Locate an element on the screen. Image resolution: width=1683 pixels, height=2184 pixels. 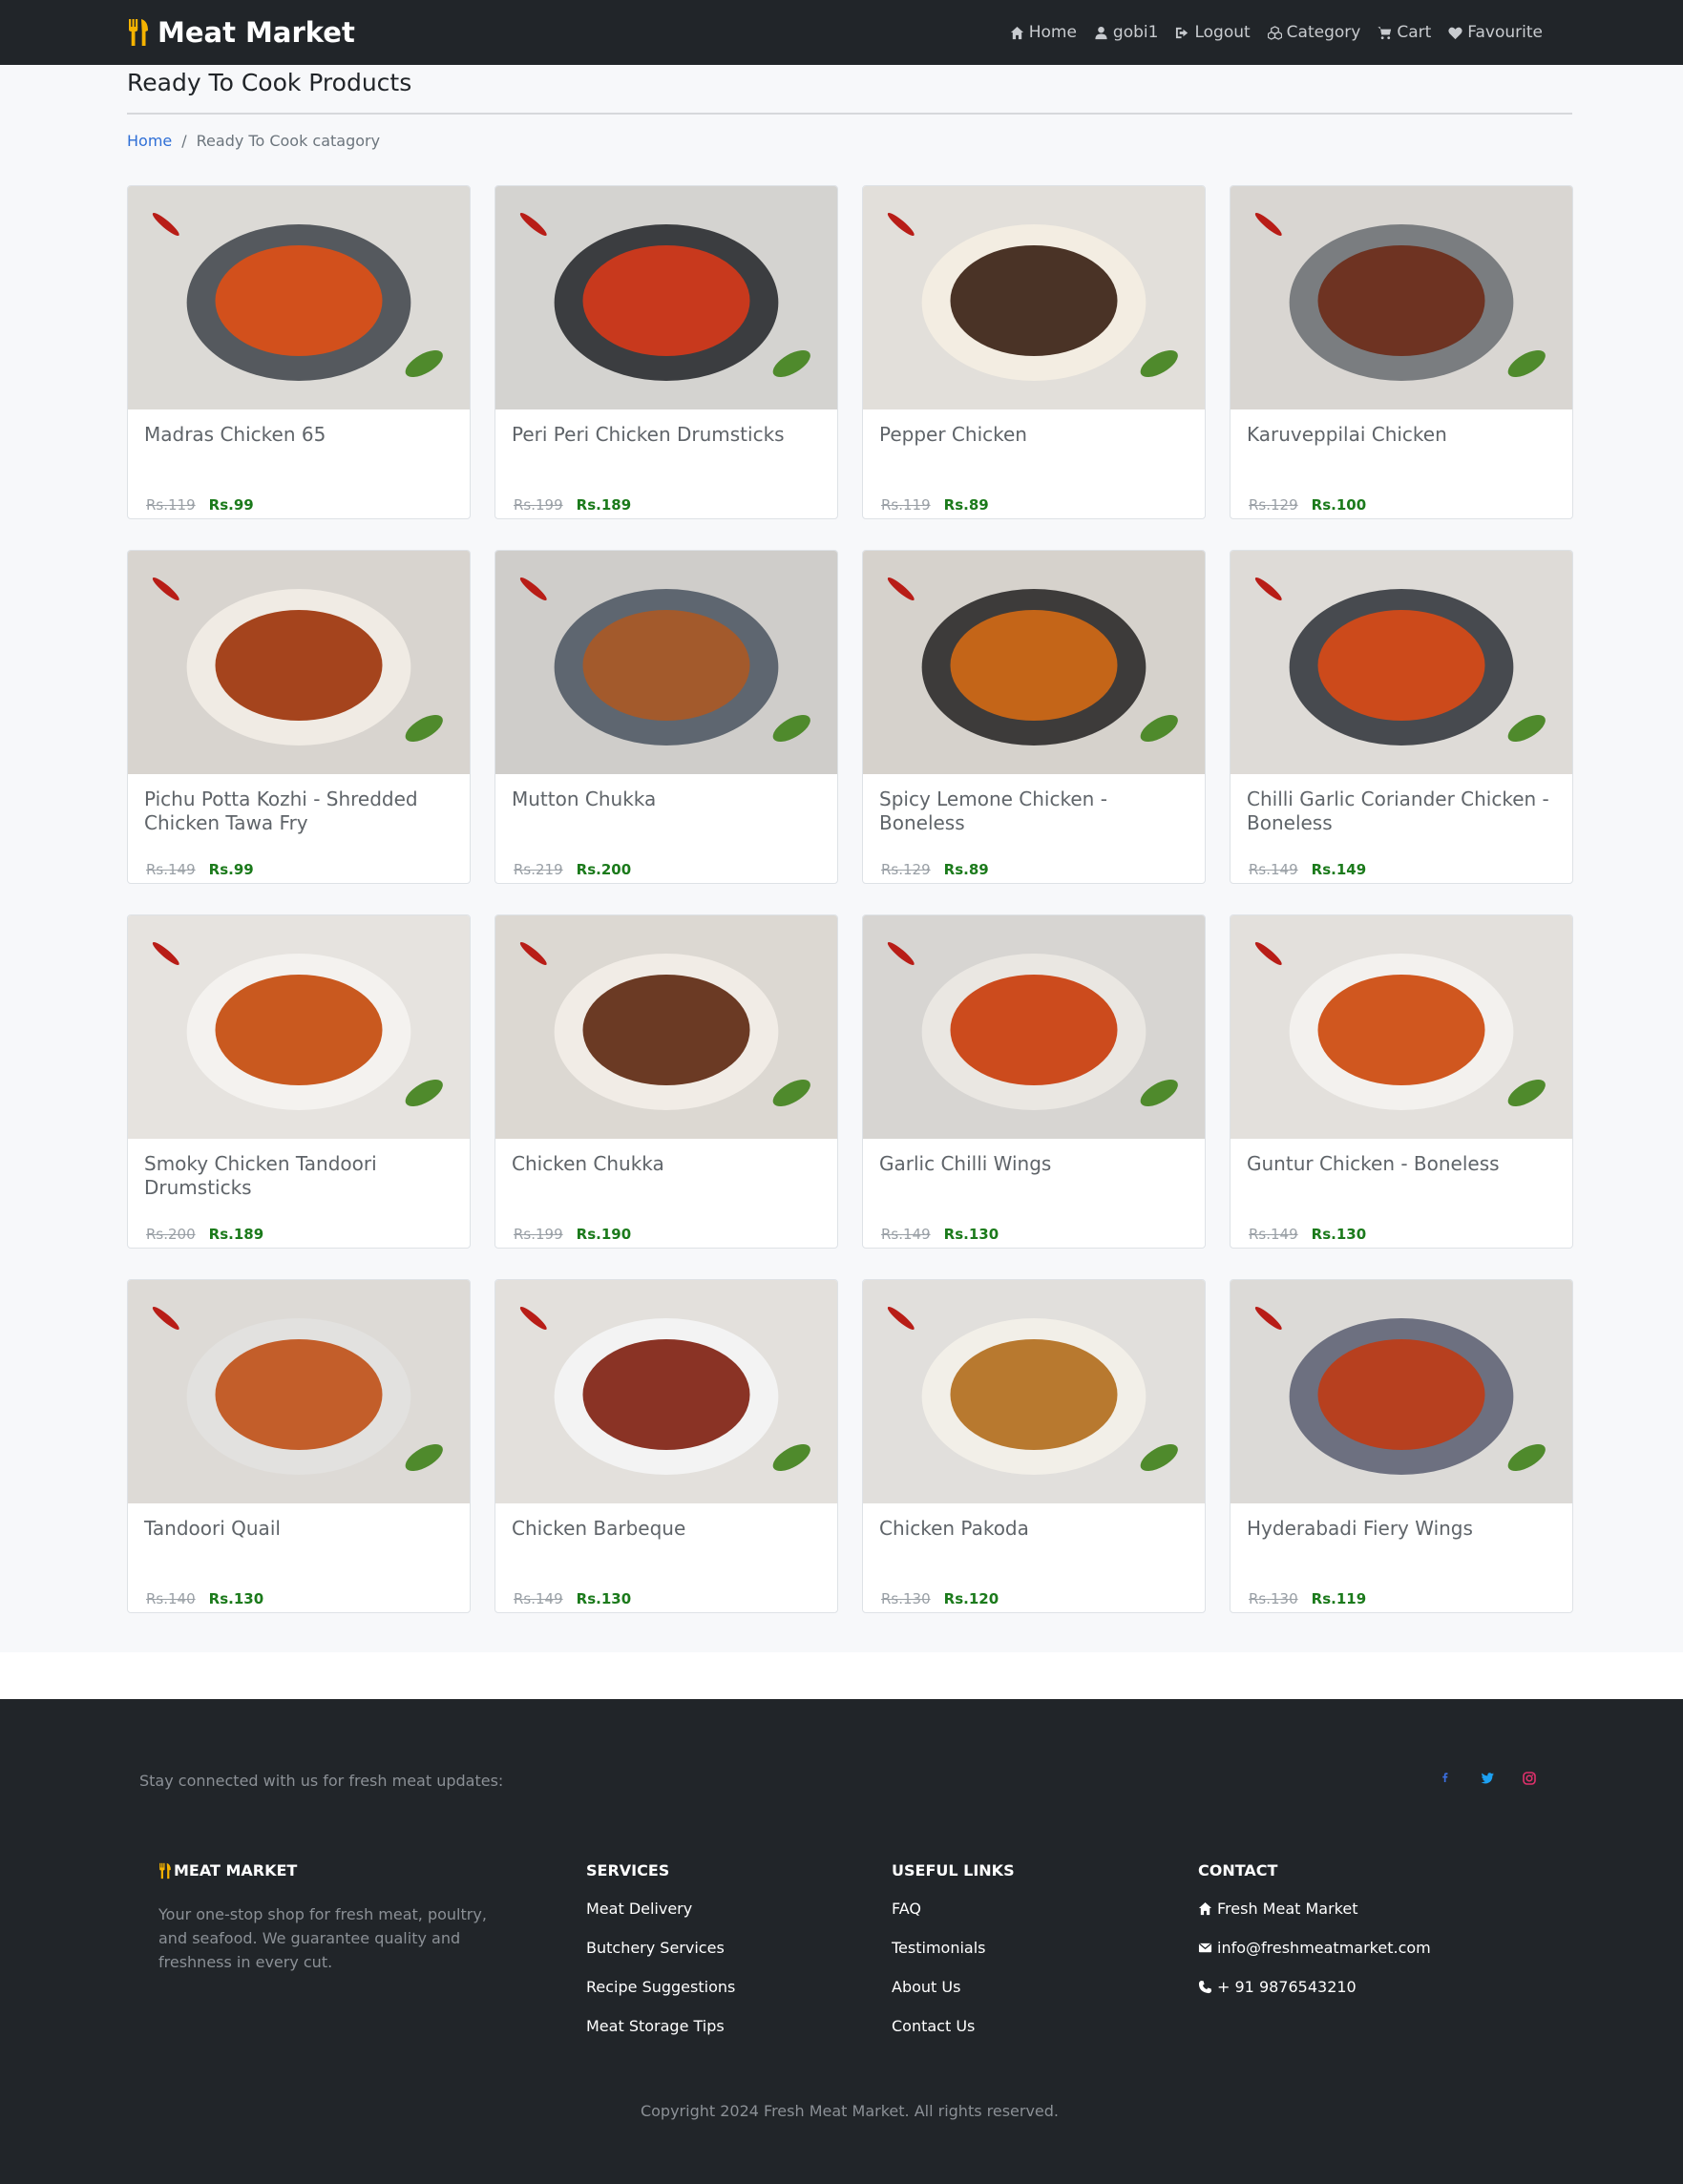
nav-cart: Cart is located at coordinates (1404, 33).